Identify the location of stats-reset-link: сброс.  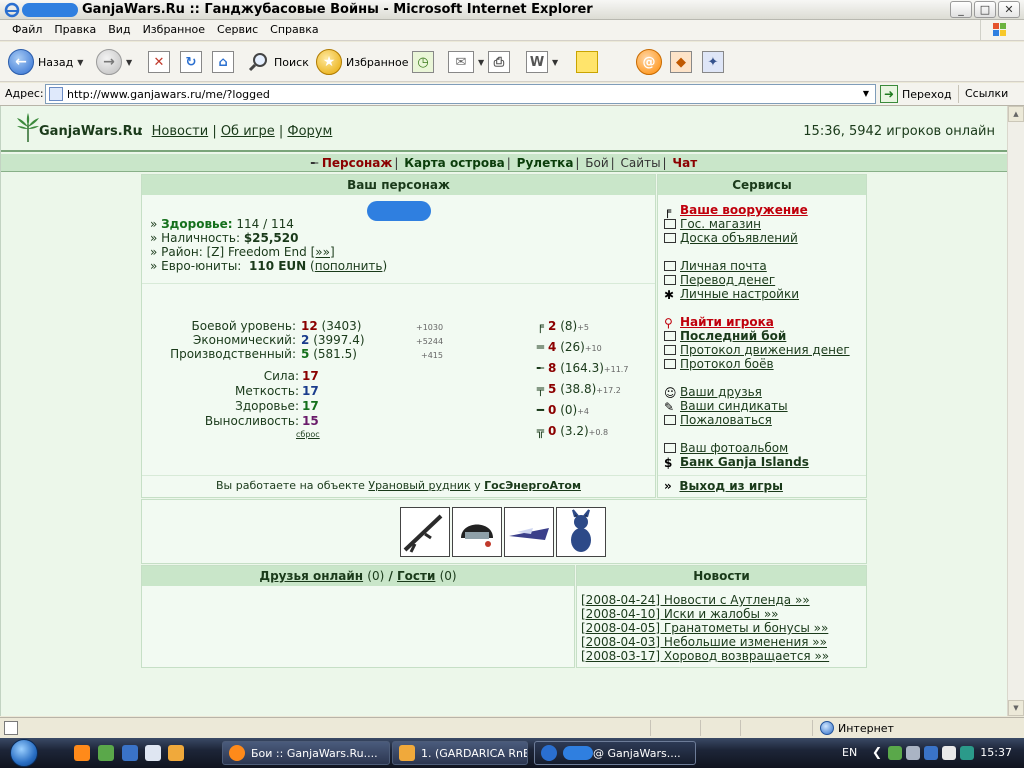
(308, 434).